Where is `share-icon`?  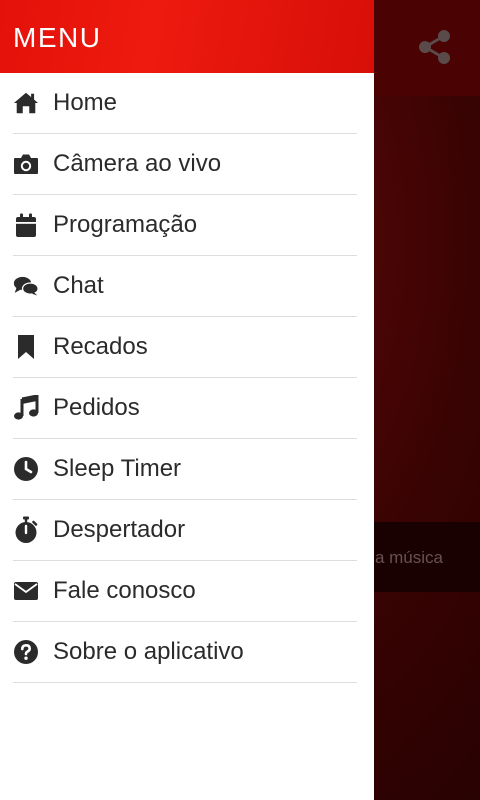 share-icon is located at coordinates (434, 47).